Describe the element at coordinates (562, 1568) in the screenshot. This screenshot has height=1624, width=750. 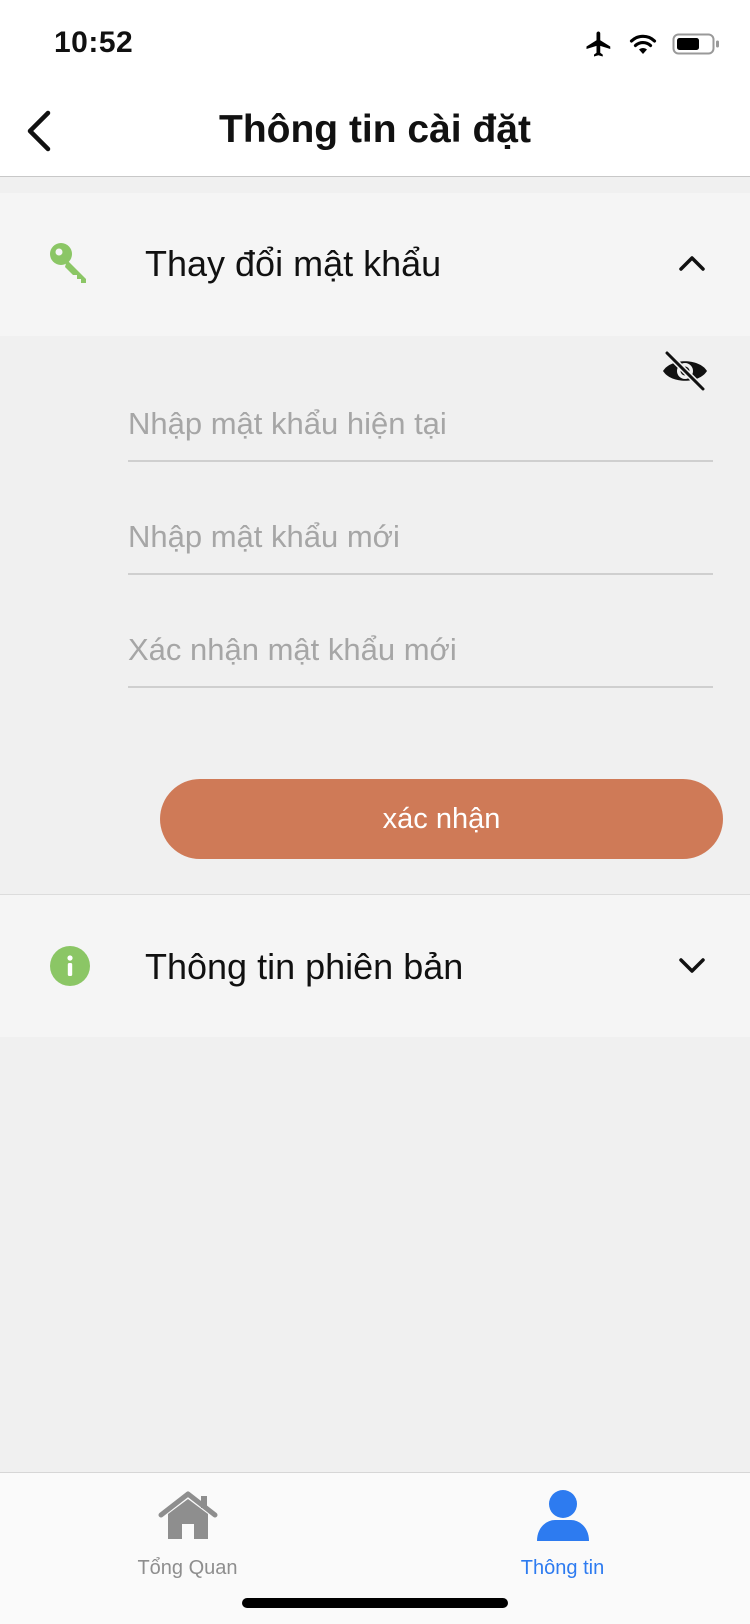
I see `tab-info-label: Thông tin` at that location.